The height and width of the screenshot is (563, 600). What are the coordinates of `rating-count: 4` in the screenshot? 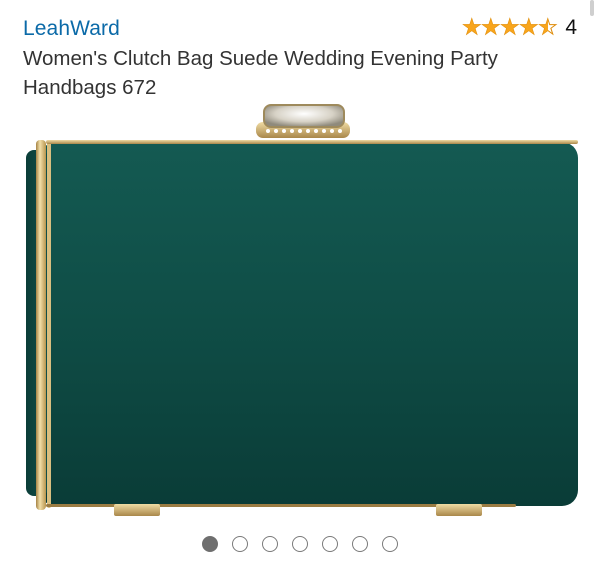 It's located at (571, 27).